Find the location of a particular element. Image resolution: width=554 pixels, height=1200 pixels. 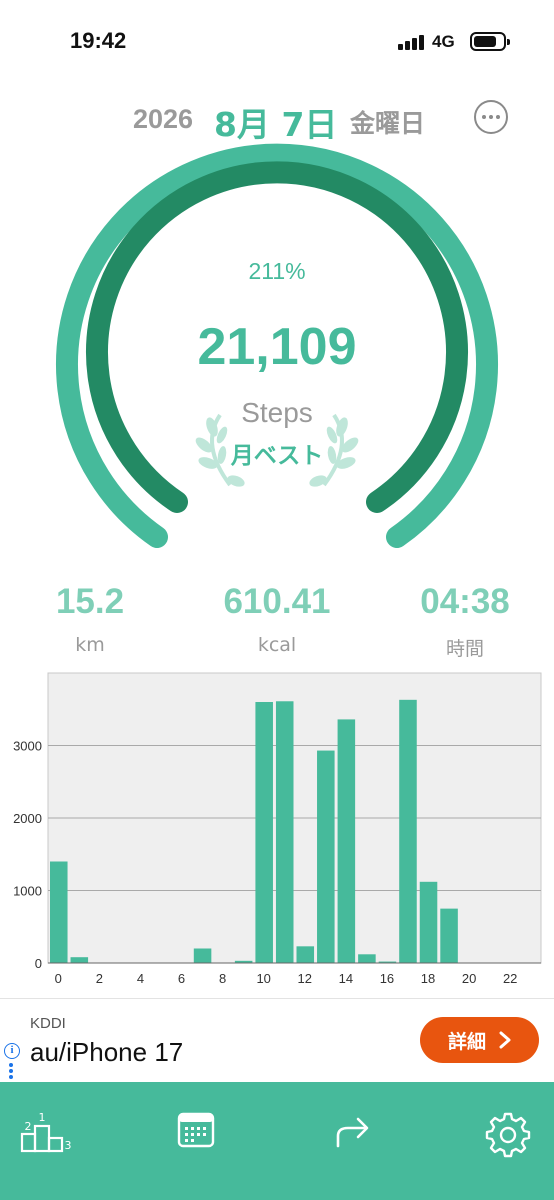

more-options-button is located at coordinates (491, 117).